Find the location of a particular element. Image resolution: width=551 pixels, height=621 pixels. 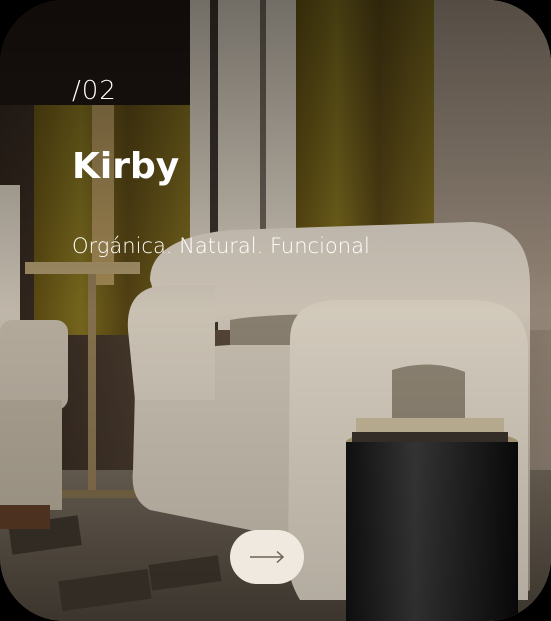

product-title: Kirby is located at coordinates (126, 166).